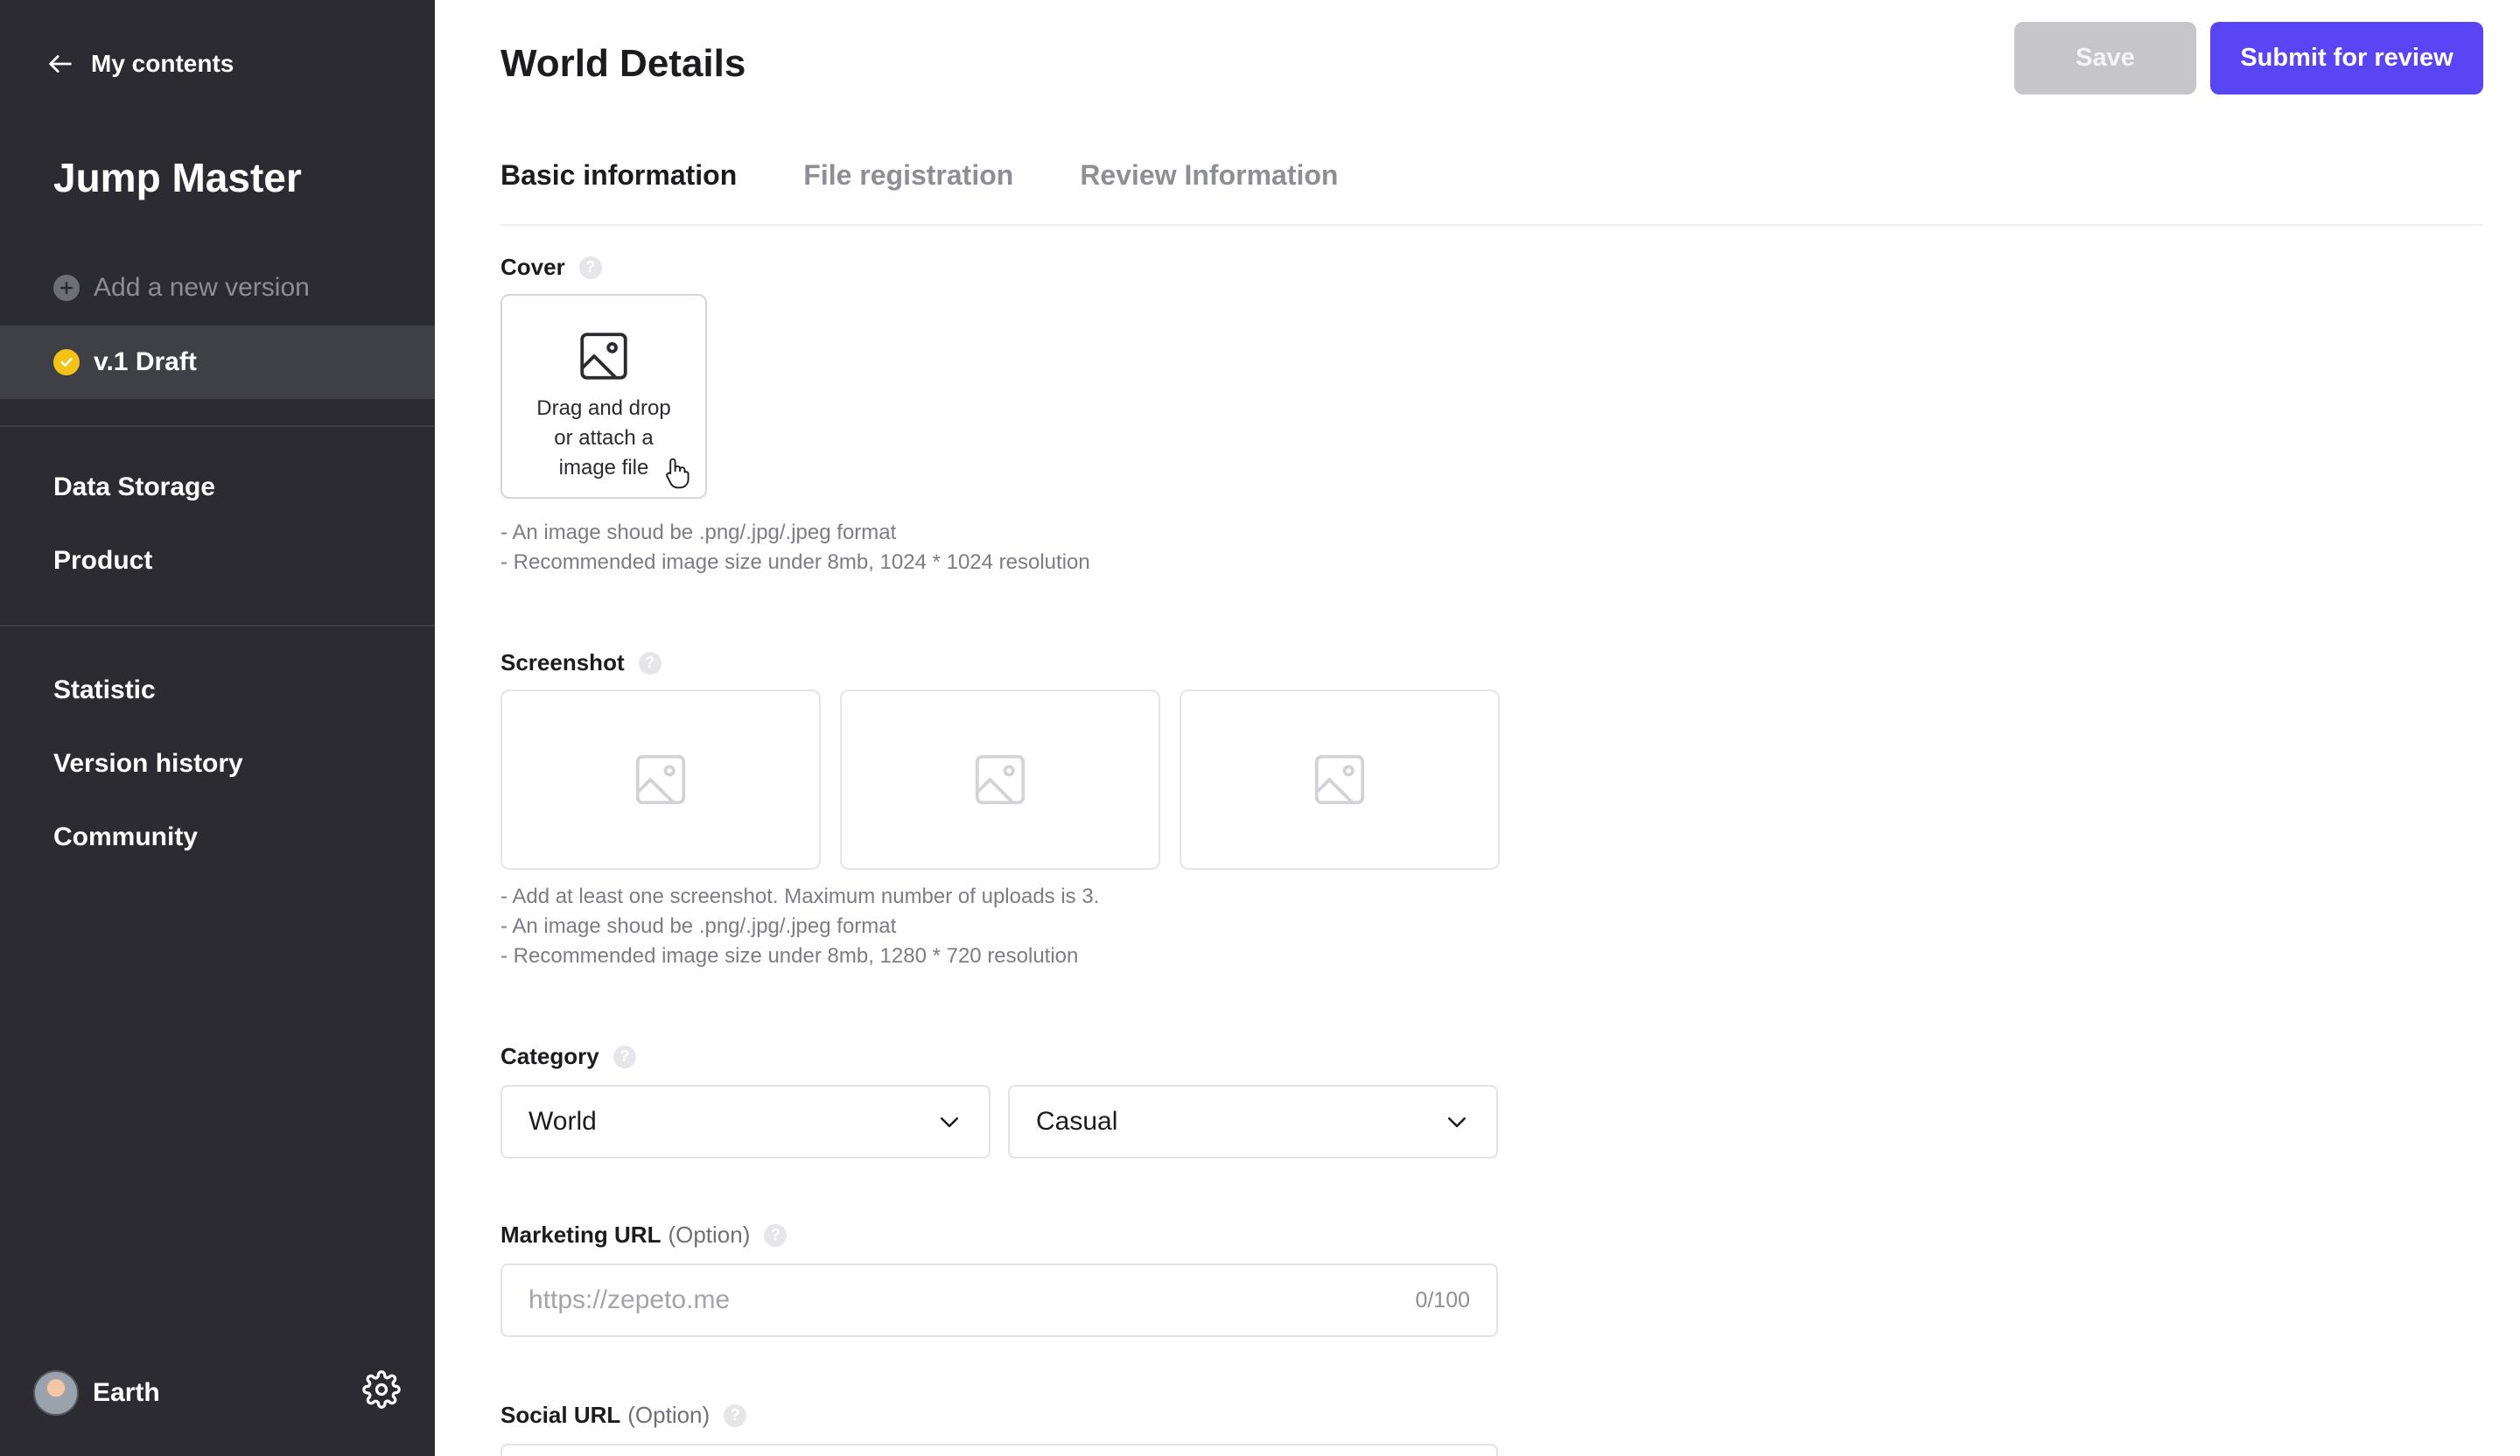 The height and width of the screenshot is (1456, 2520). Describe the element at coordinates (148, 764) in the screenshot. I see `sidebar-item-version-history: Version history` at that location.